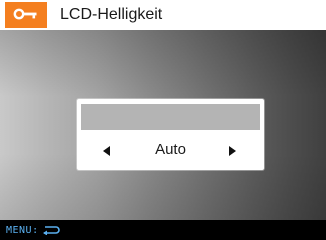 The height and width of the screenshot is (240, 326). I want to click on page-title: LCD-Helligkeit, so click(111, 14).